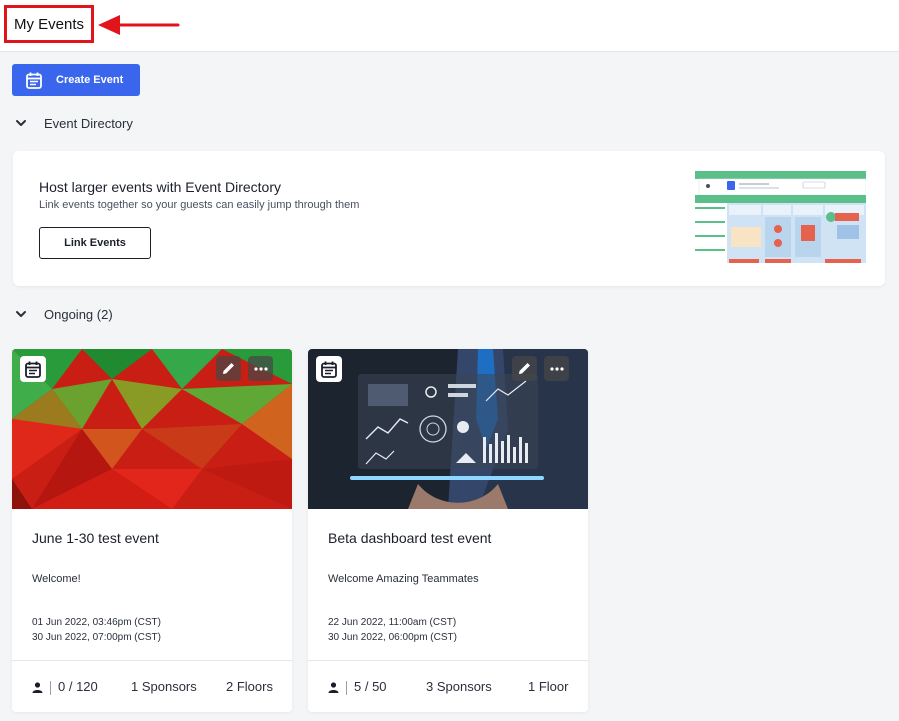 The width and height of the screenshot is (899, 721). I want to click on annotation-arrow, so click(139, 25).